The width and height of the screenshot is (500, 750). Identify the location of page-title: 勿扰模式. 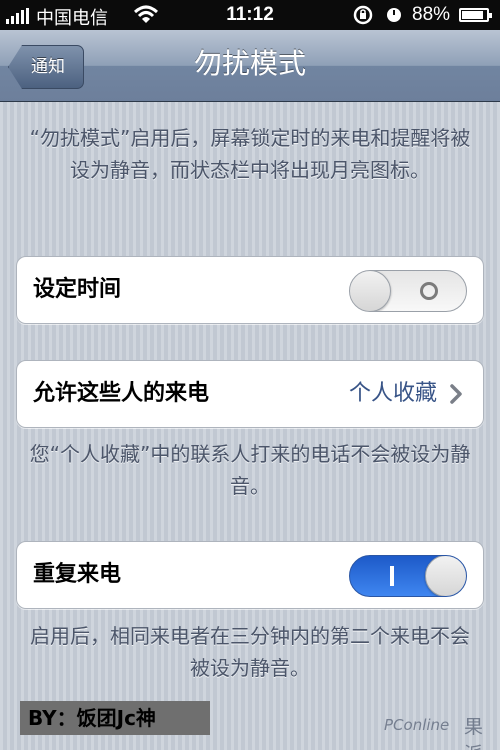
(249, 63).